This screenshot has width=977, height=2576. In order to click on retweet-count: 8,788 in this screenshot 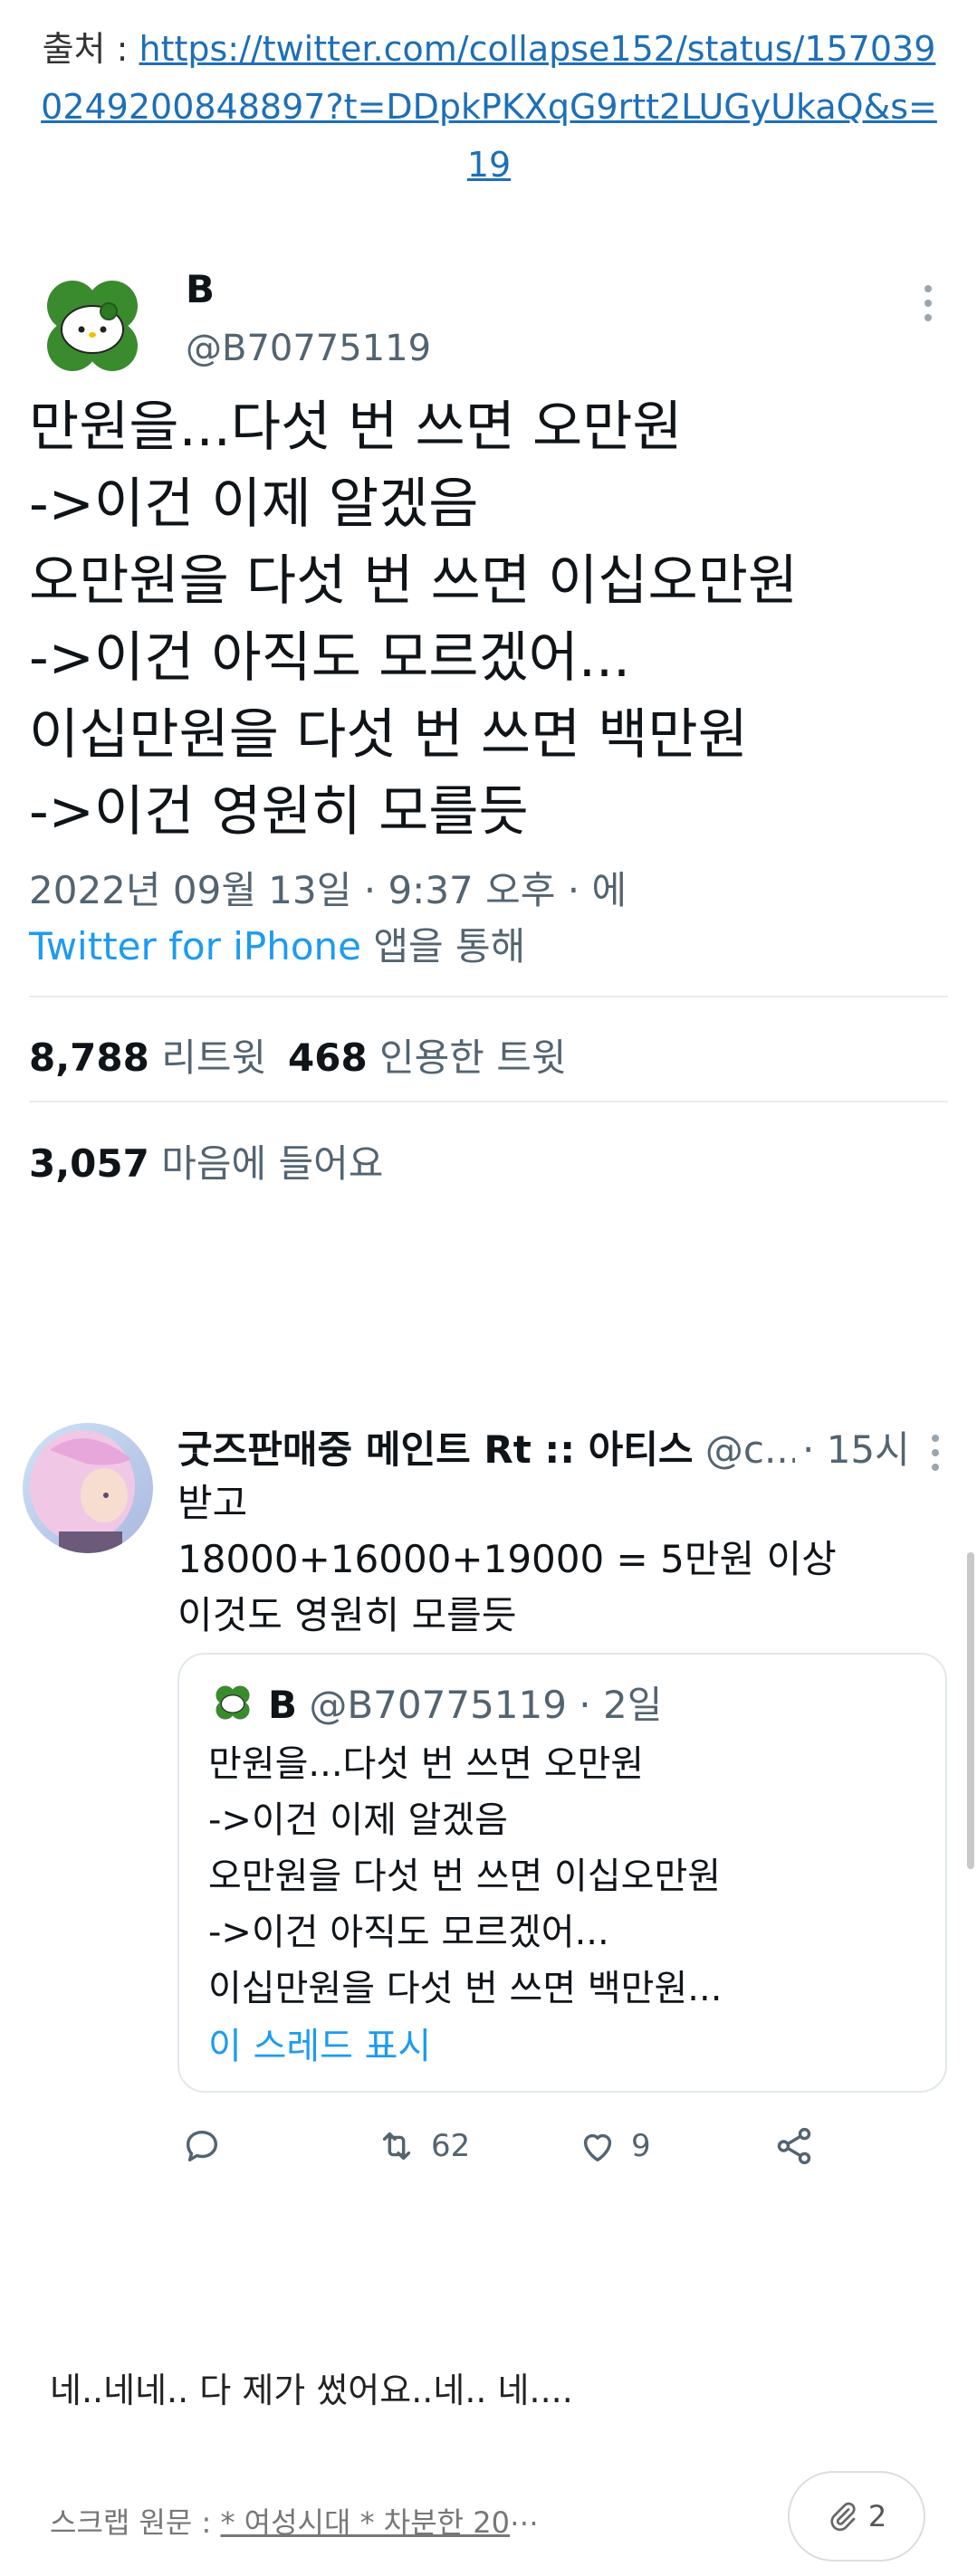, I will do `click(89, 1058)`.